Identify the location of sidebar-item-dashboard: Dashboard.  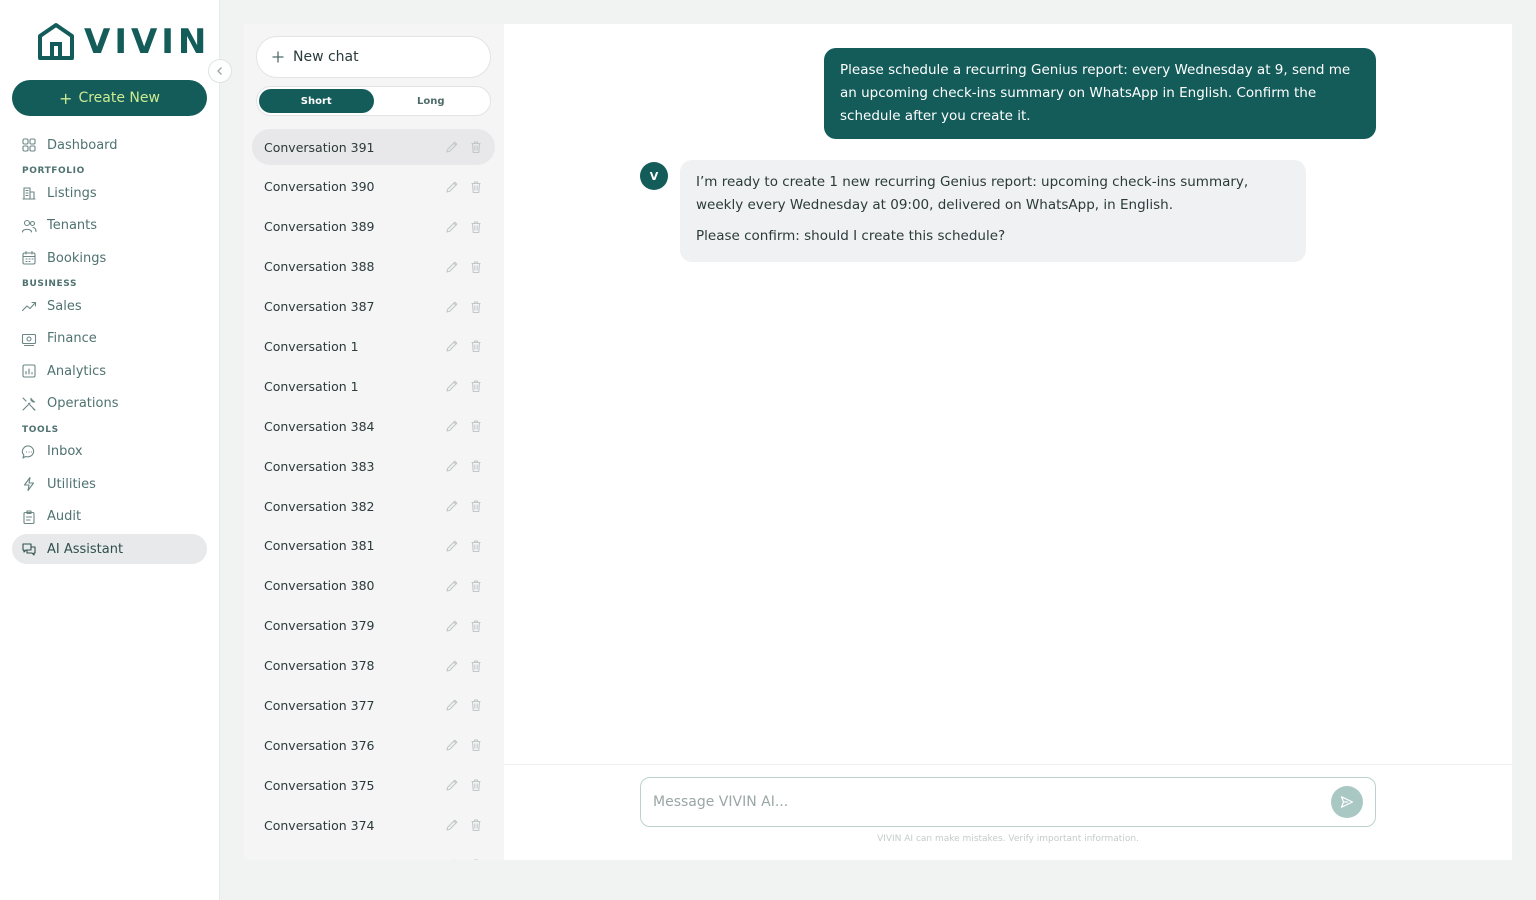
(109, 145).